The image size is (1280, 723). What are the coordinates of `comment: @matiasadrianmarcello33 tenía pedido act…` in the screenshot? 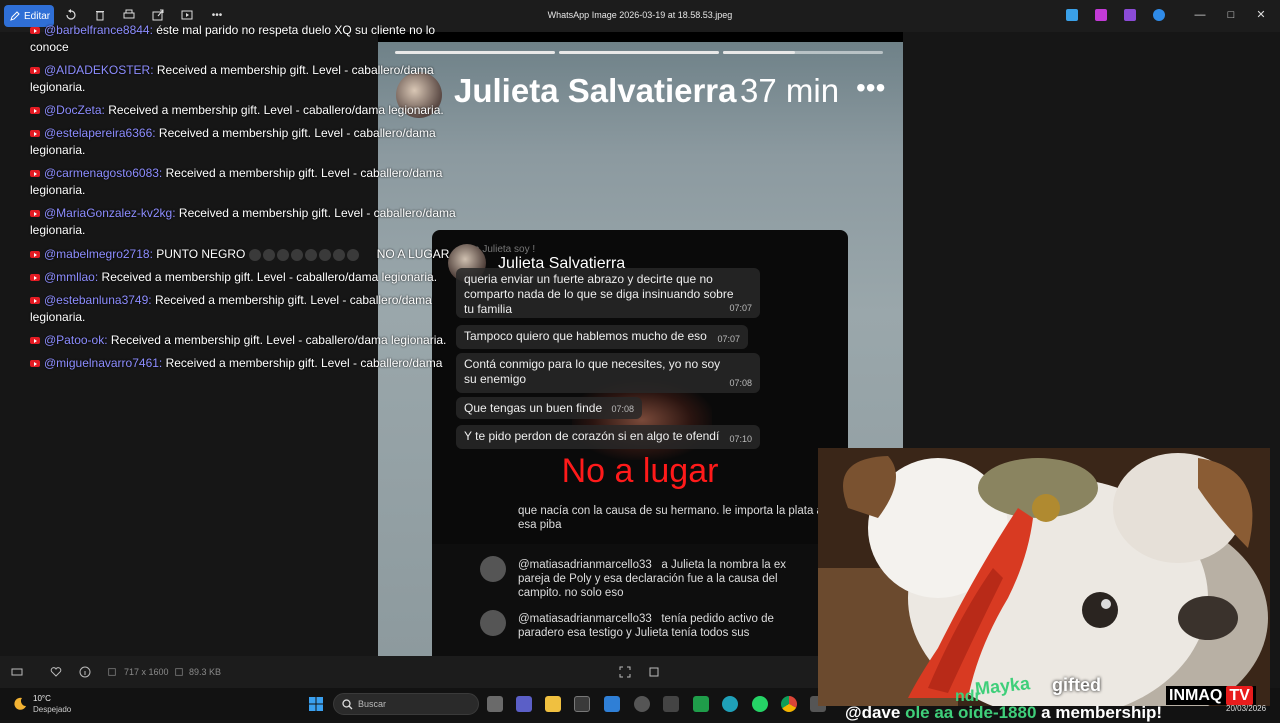 It's located at (668, 626).